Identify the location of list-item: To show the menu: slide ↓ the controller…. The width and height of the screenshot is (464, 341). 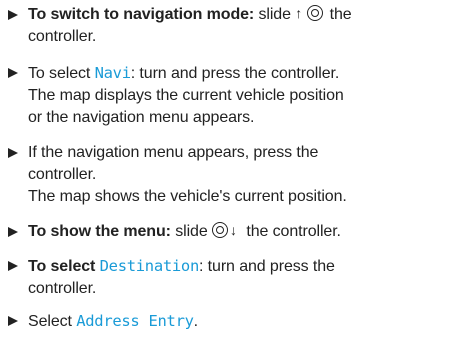
(232, 232).